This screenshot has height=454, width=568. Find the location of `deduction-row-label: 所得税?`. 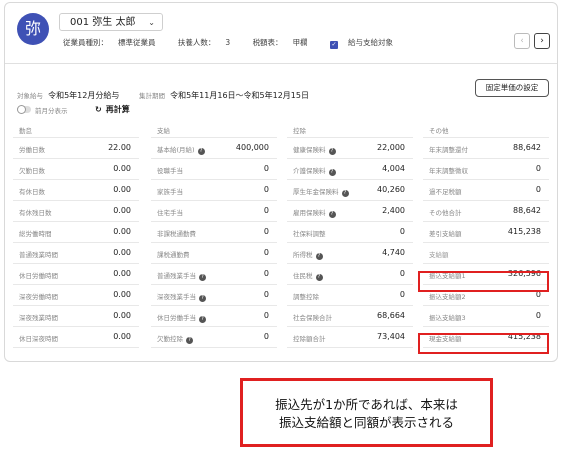

deduction-row-label: 所得税? is located at coordinates (308, 254).